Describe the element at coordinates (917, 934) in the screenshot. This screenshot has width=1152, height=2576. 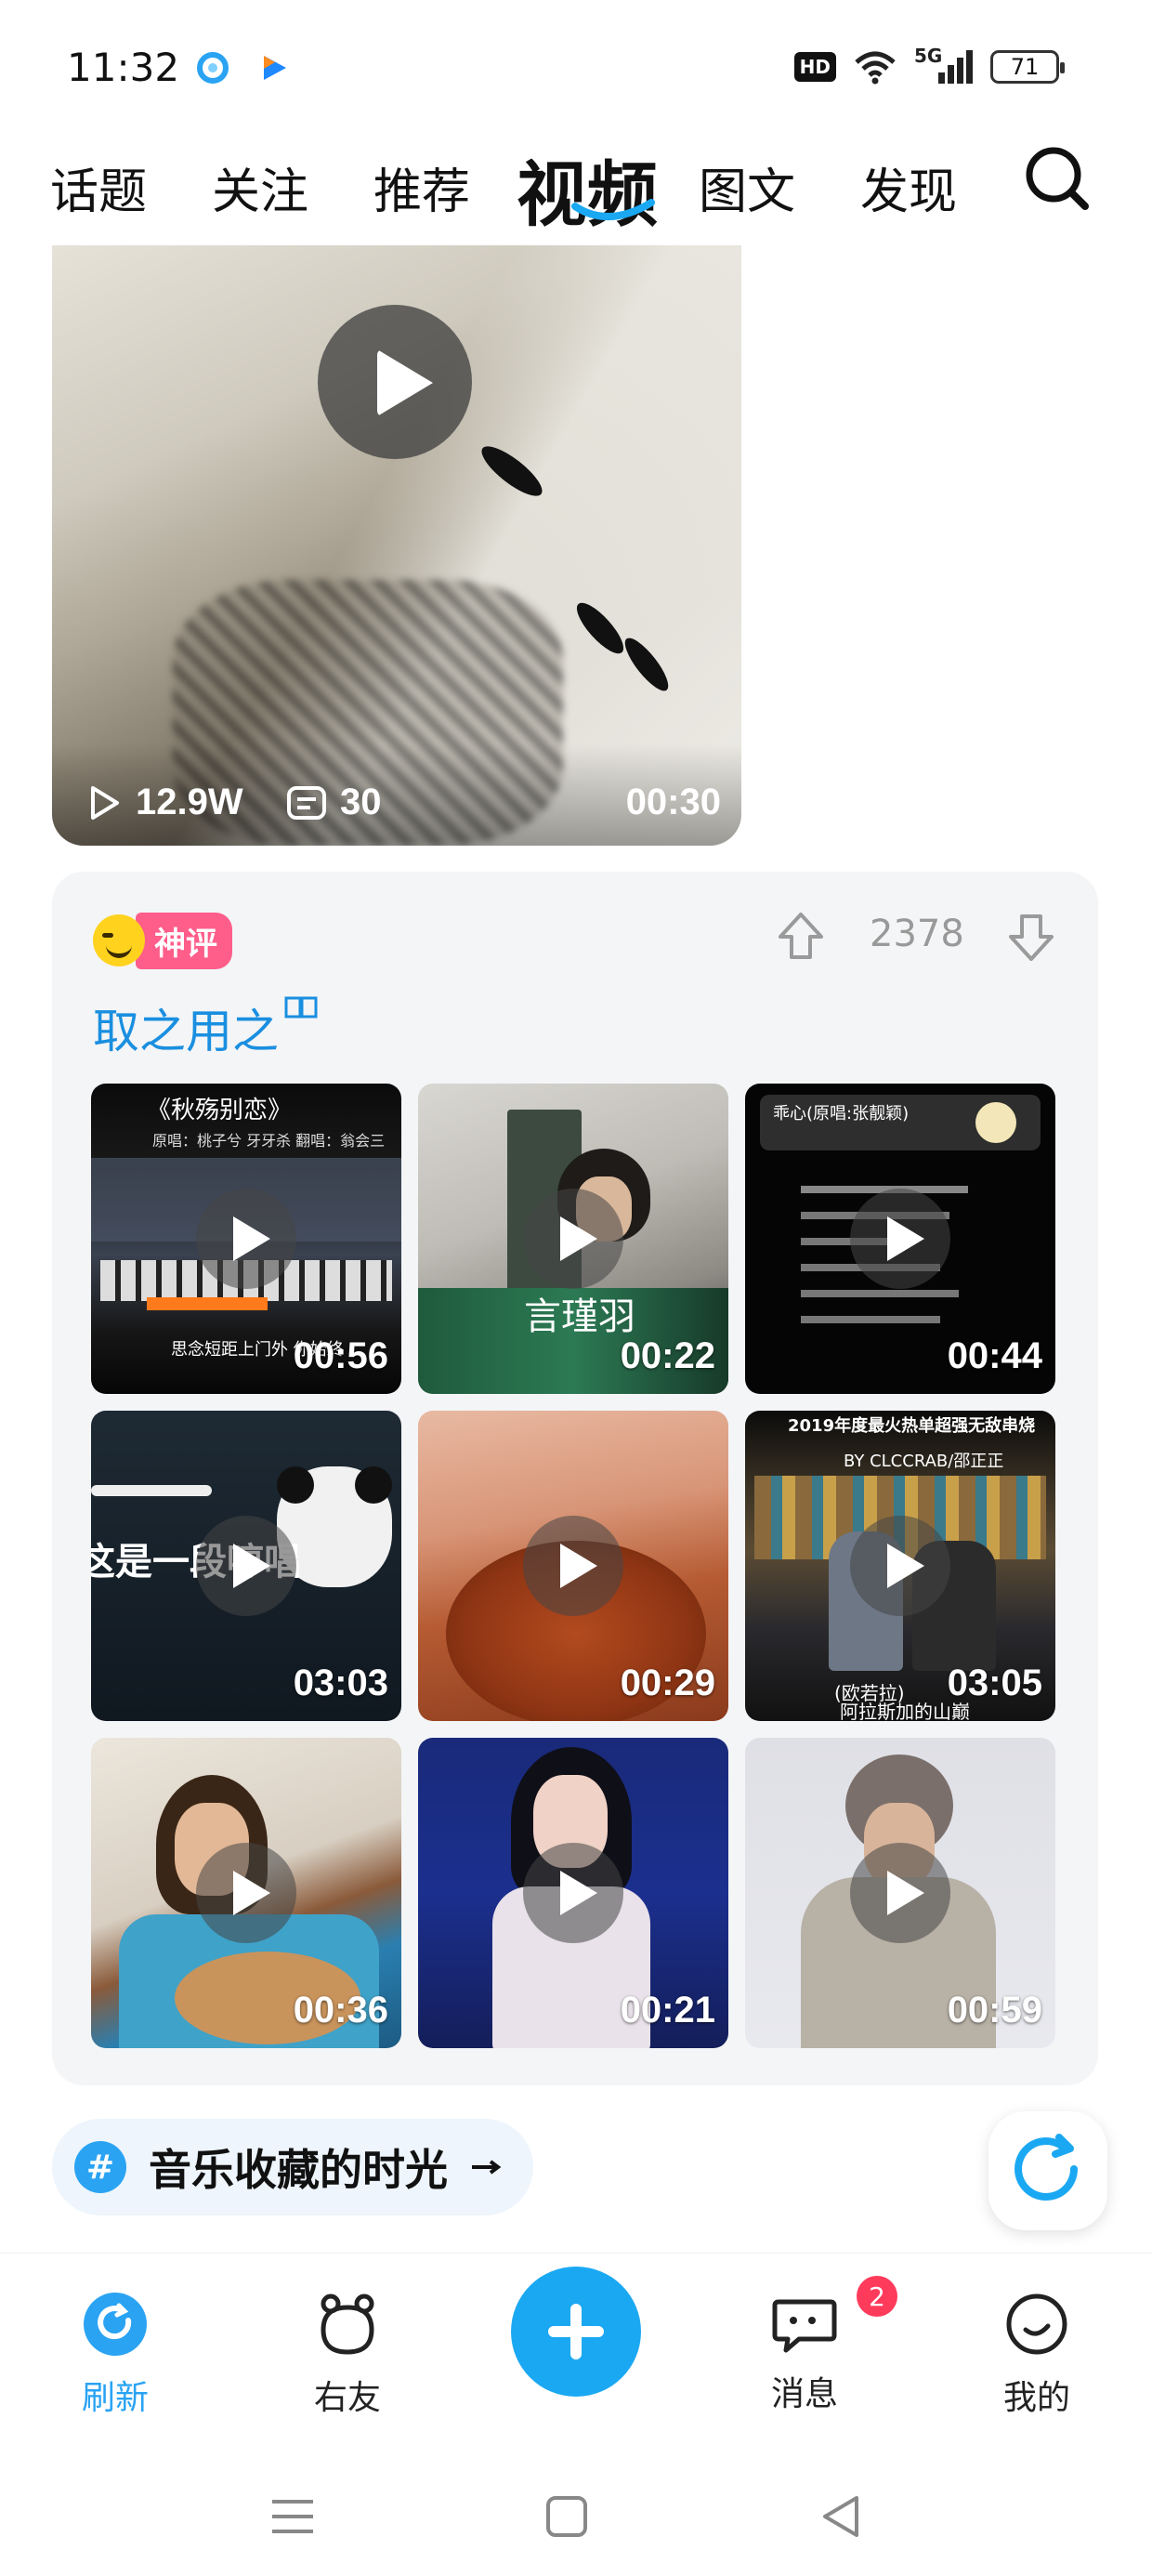
I see `vote-count: 2378` at that location.